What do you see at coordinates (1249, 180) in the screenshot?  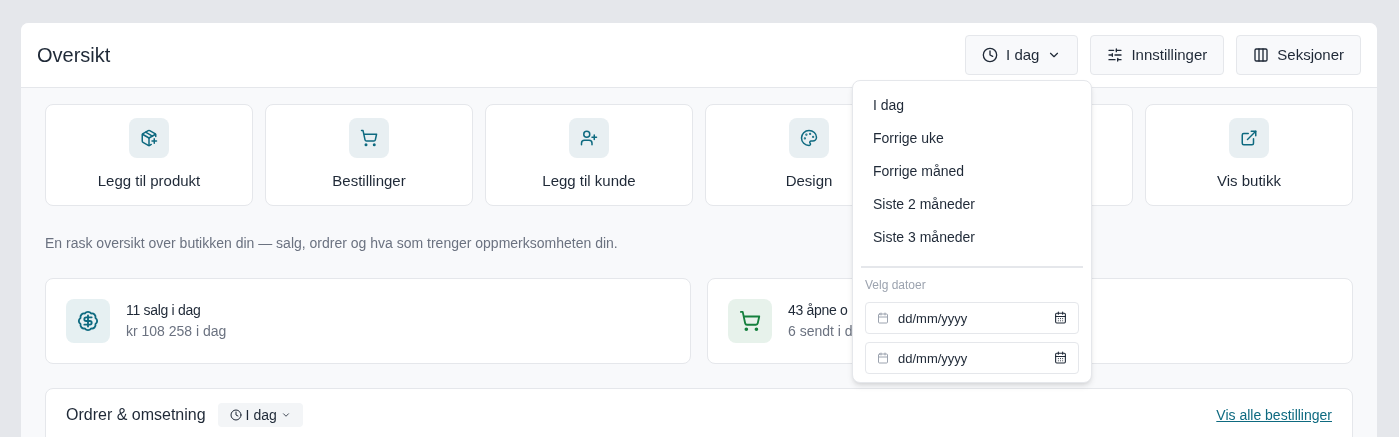 I see `action-label: Vis butikk` at bounding box center [1249, 180].